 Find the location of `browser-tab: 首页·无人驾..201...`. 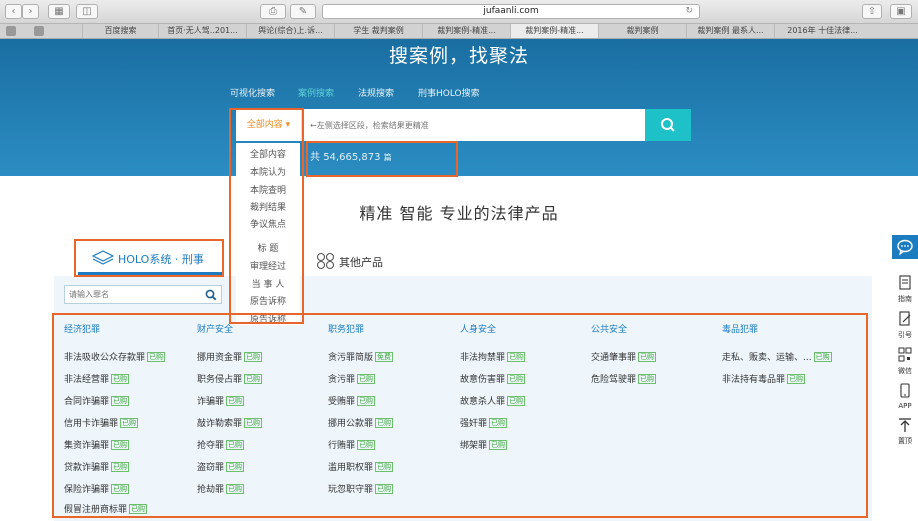

browser-tab: 首页·无人驾..201... is located at coordinates (202, 31).